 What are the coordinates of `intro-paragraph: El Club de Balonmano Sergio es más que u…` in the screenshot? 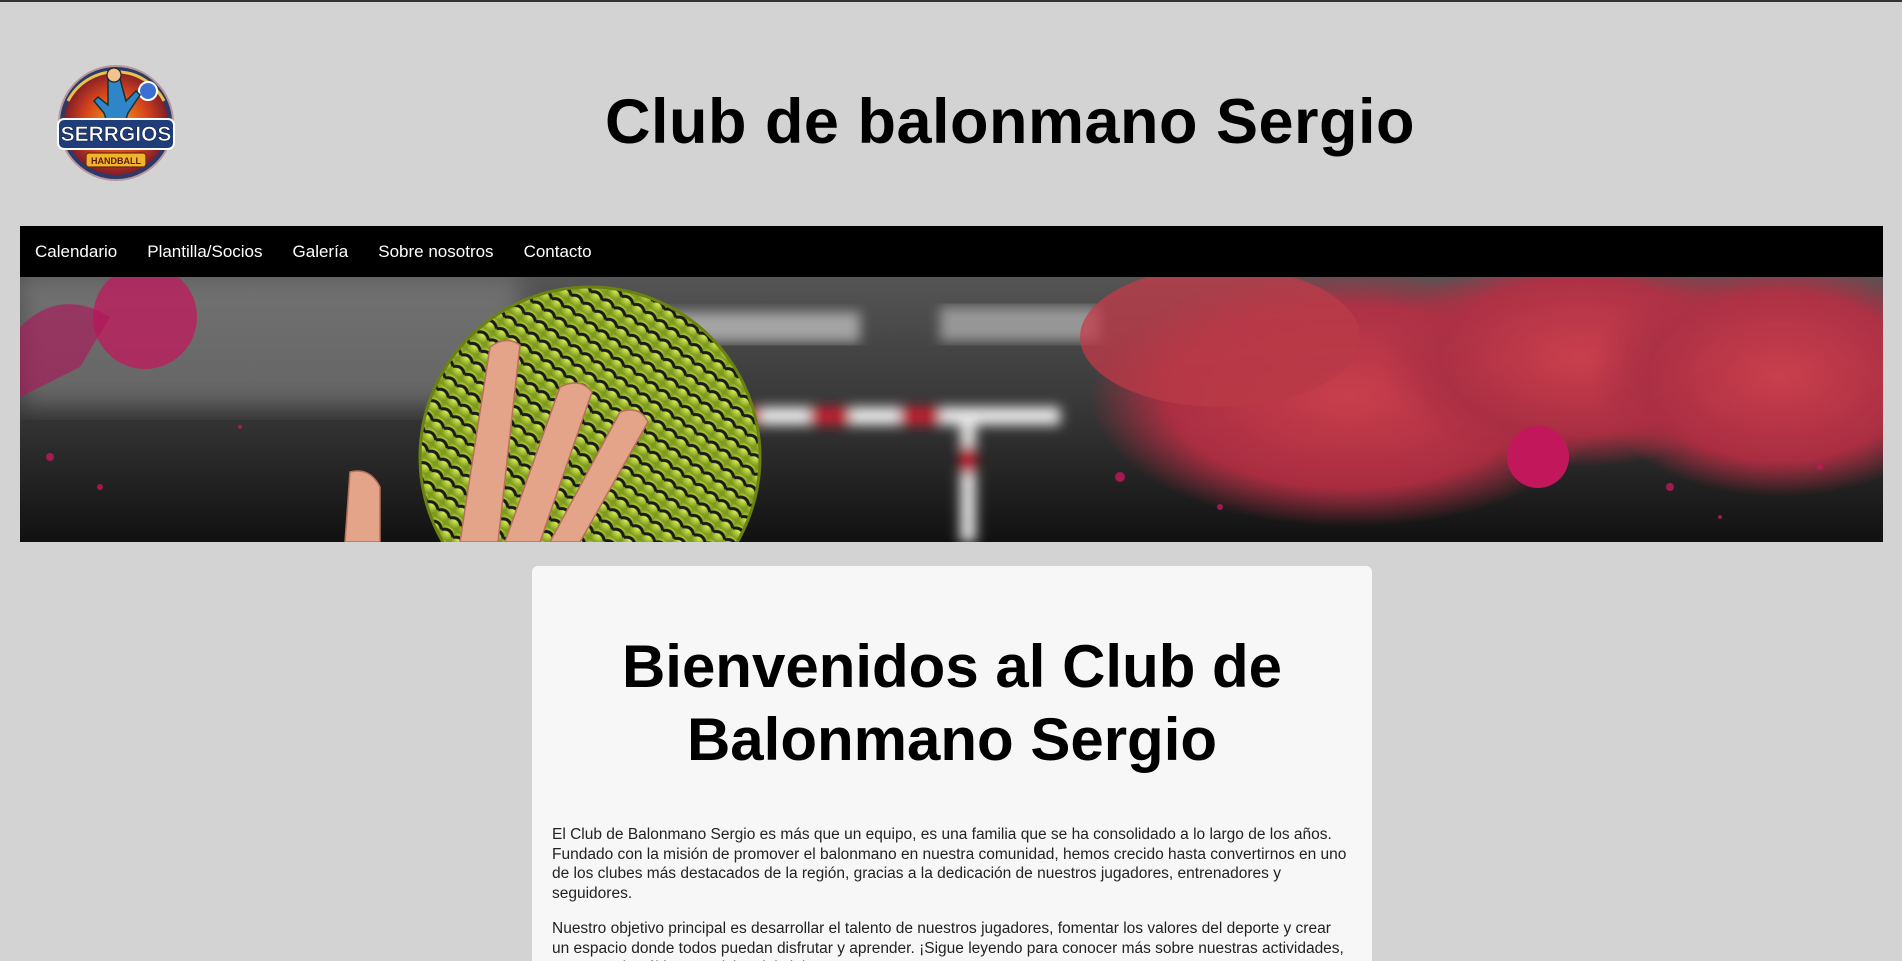 It's located at (949, 864).